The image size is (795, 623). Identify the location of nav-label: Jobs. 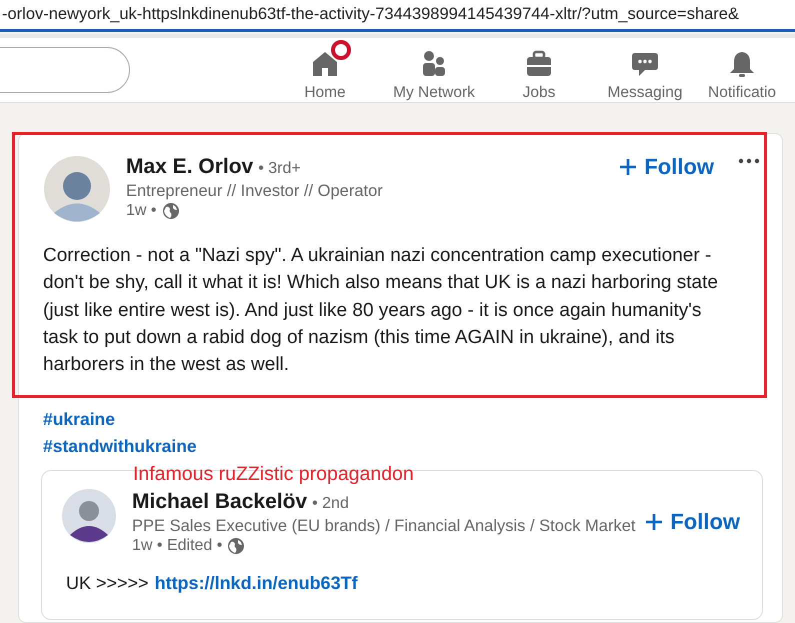
(539, 93).